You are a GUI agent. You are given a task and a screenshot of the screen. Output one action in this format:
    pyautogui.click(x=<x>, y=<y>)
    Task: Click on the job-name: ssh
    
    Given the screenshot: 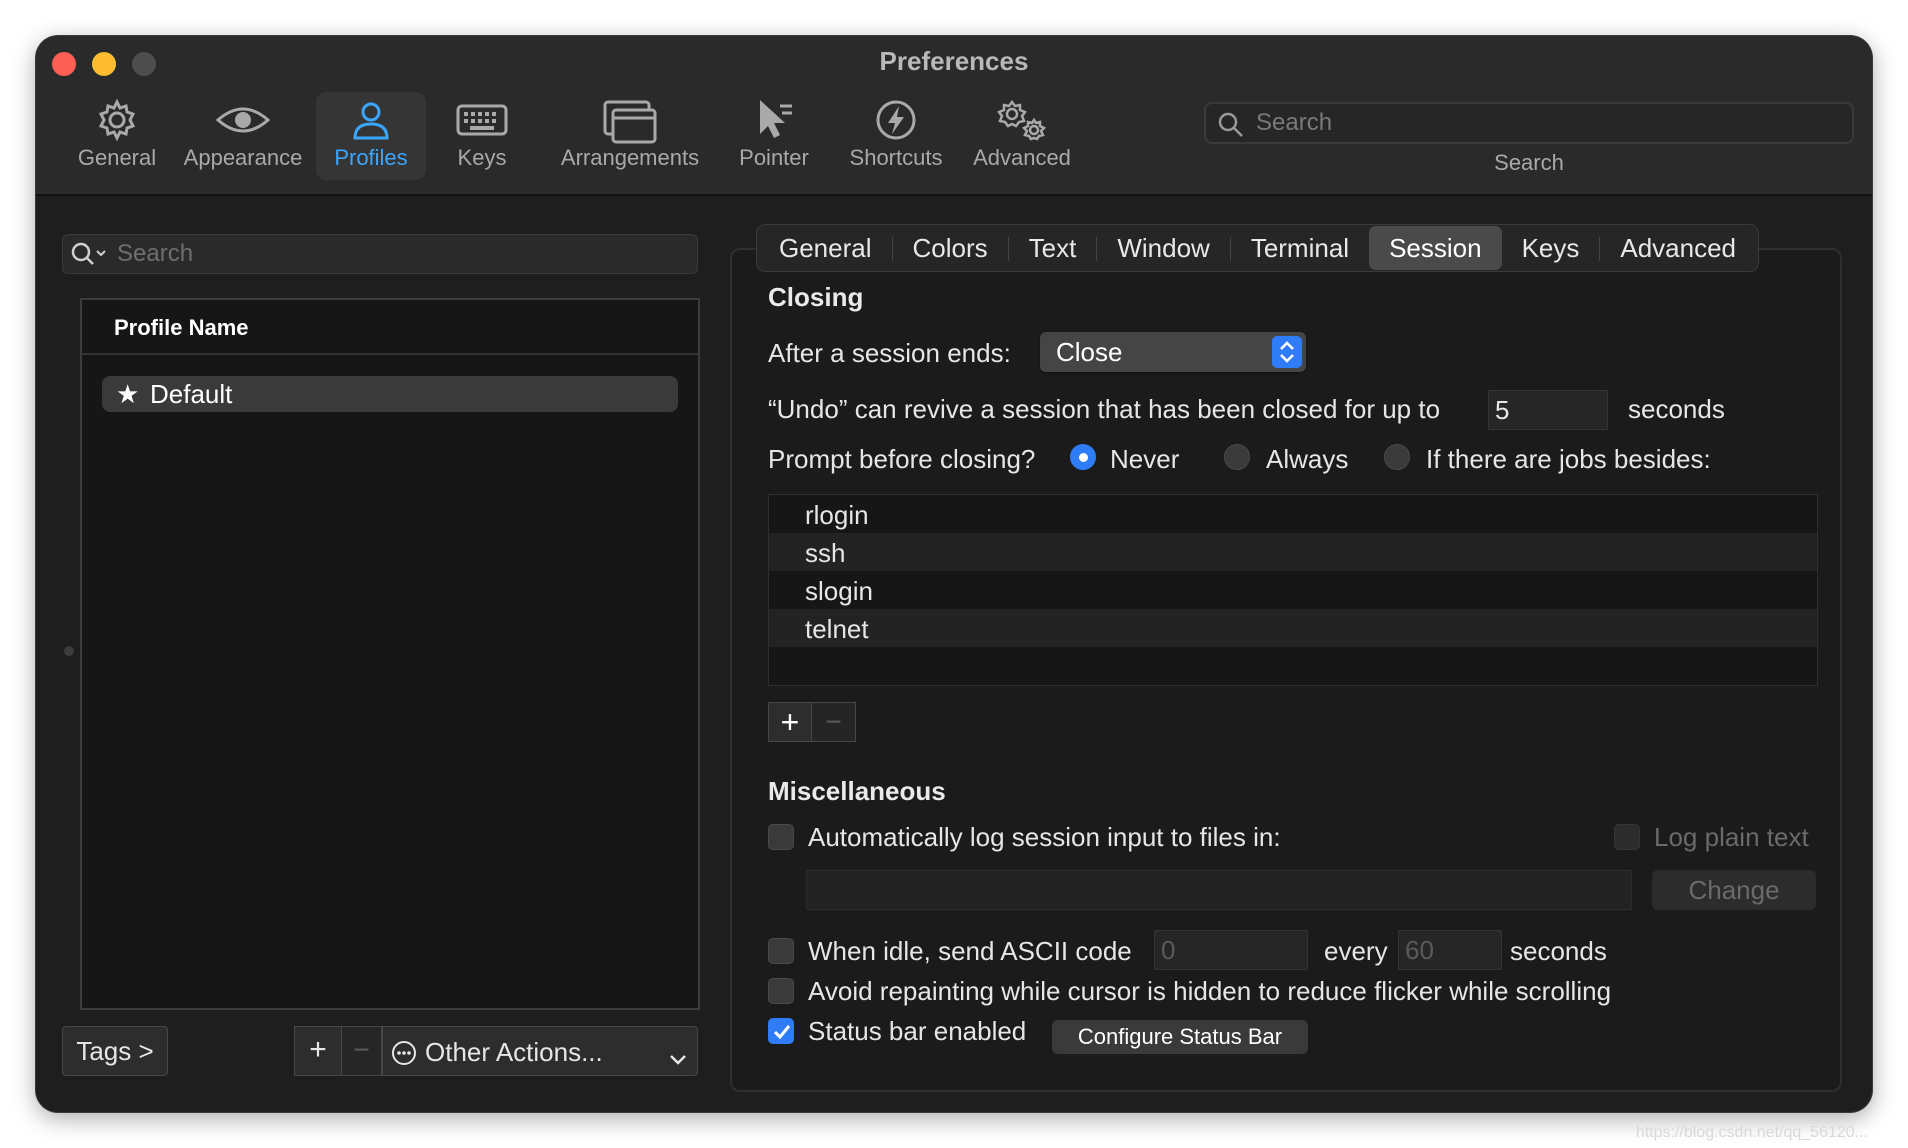 What is the action you would take?
    pyautogui.click(x=825, y=553)
    